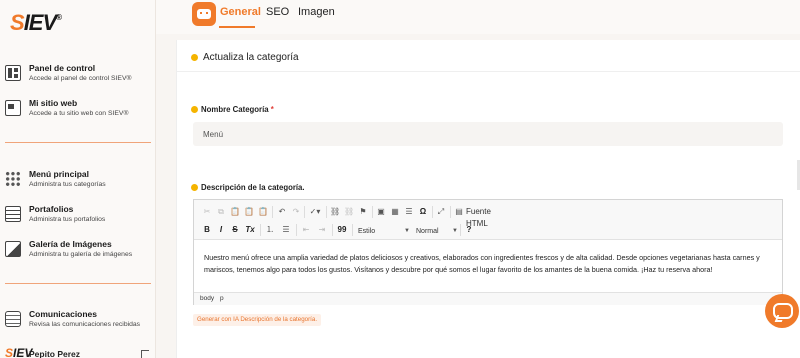 Image resolution: width=800 pixels, height=358 pixels. What do you see at coordinates (342, 230) in the screenshot?
I see `blockquote-button: 99` at bounding box center [342, 230].